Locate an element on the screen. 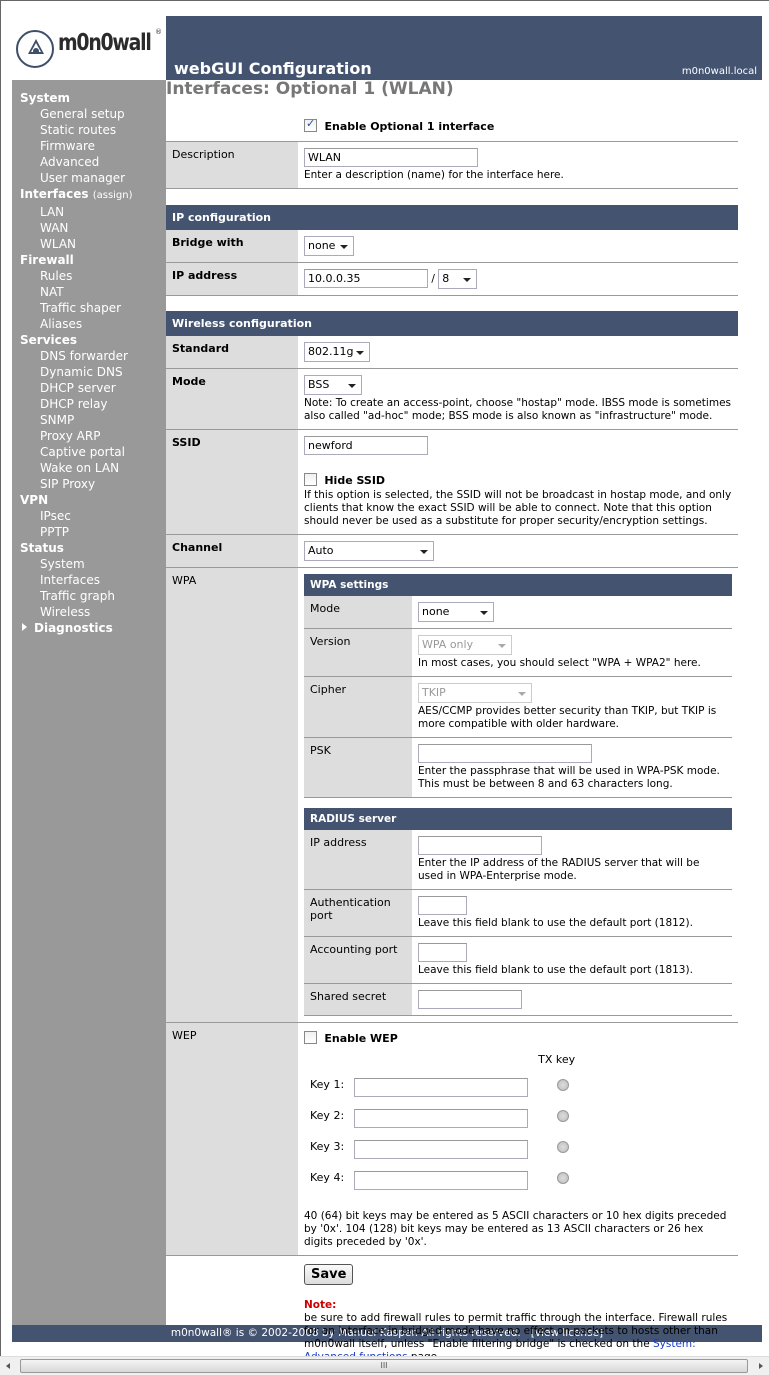 The height and width of the screenshot is (1375, 769). sidebar-item-wan: WAN is located at coordinates (93, 228).